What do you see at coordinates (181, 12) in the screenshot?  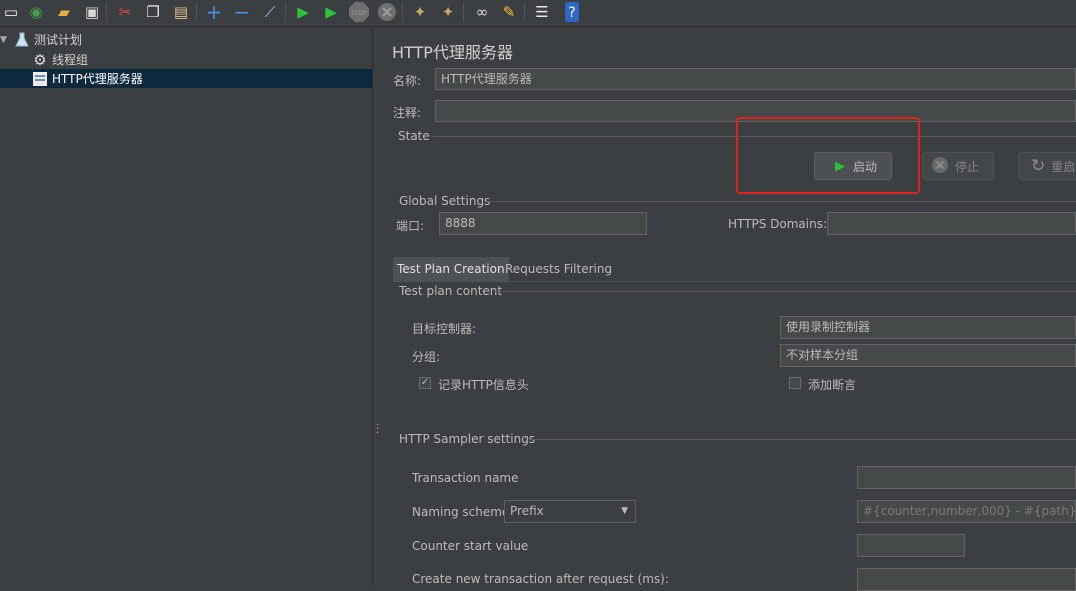 I see `paste-icon: ▤` at bounding box center [181, 12].